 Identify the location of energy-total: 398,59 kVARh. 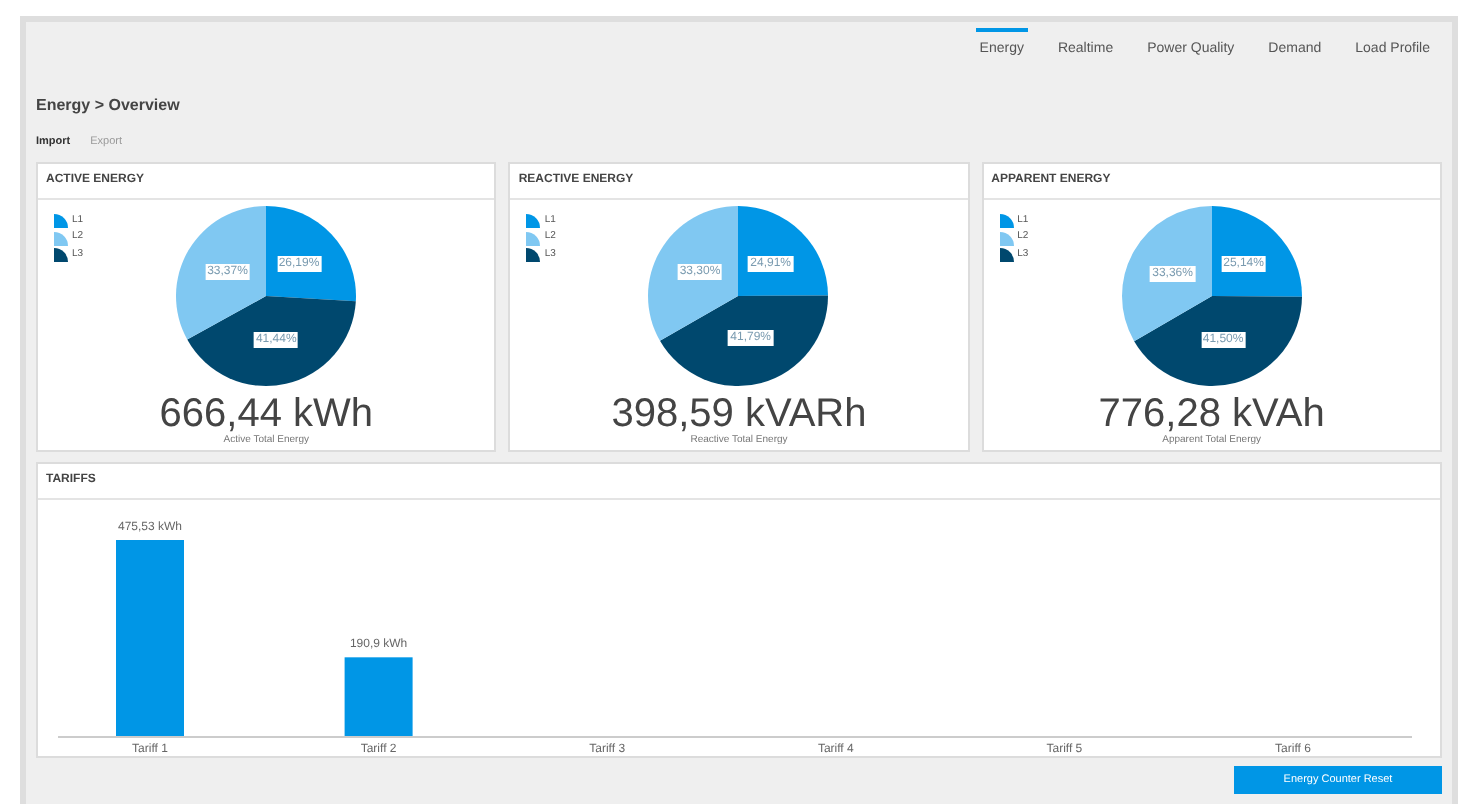
(739, 413).